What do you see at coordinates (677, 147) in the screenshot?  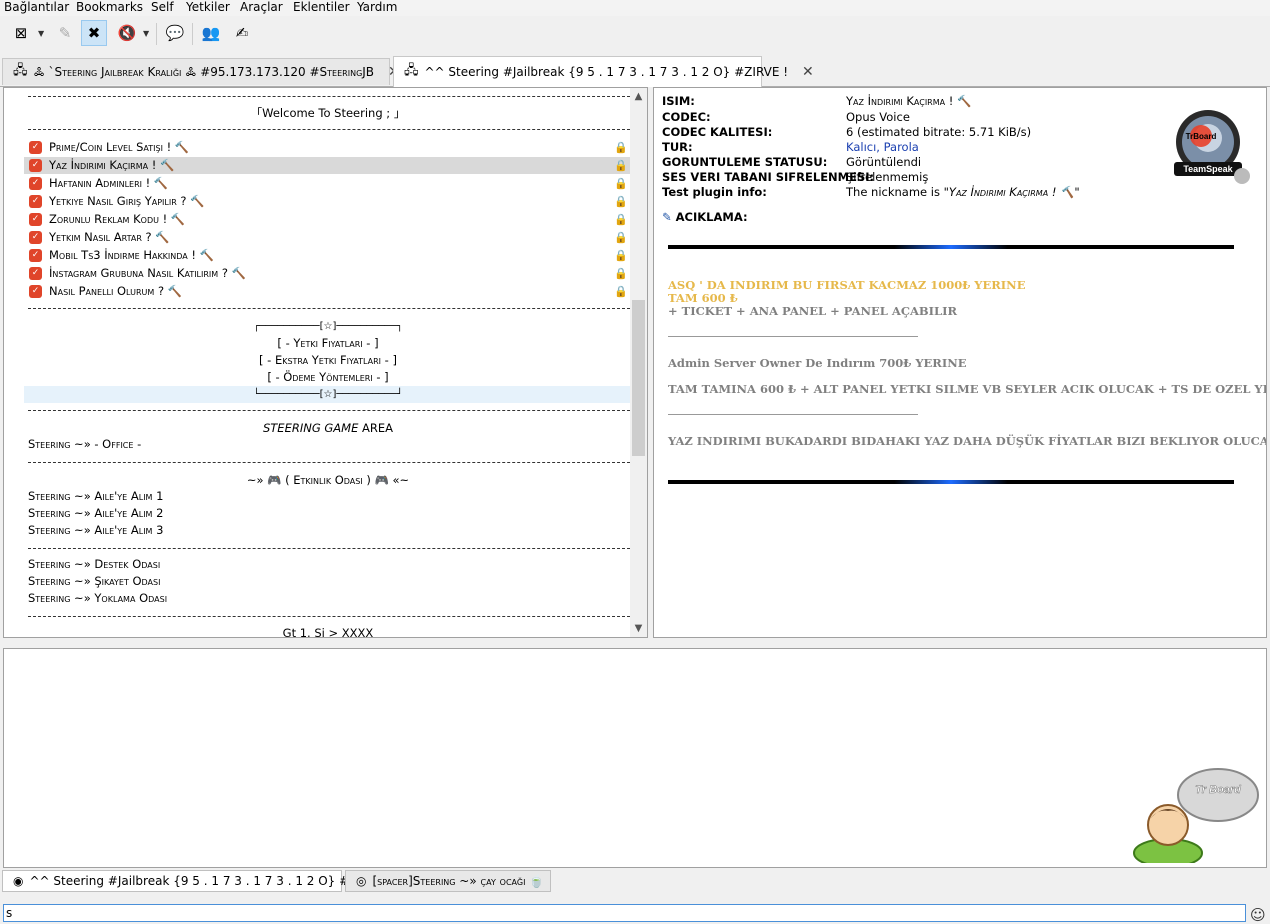 I see `info-label: TUR:` at bounding box center [677, 147].